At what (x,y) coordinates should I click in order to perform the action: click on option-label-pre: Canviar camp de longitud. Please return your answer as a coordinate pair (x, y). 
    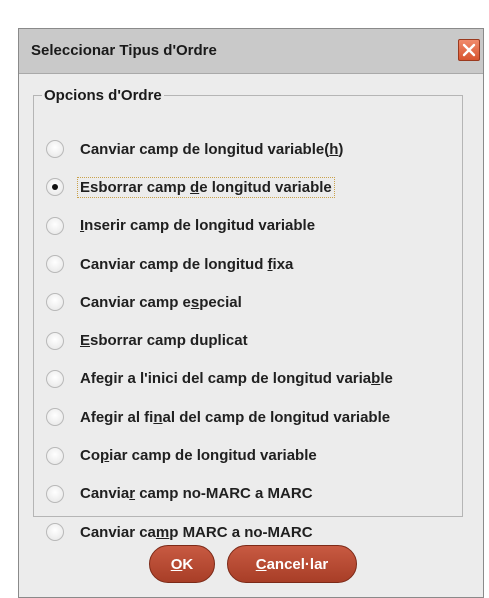
    Looking at the image, I should click on (174, 264).